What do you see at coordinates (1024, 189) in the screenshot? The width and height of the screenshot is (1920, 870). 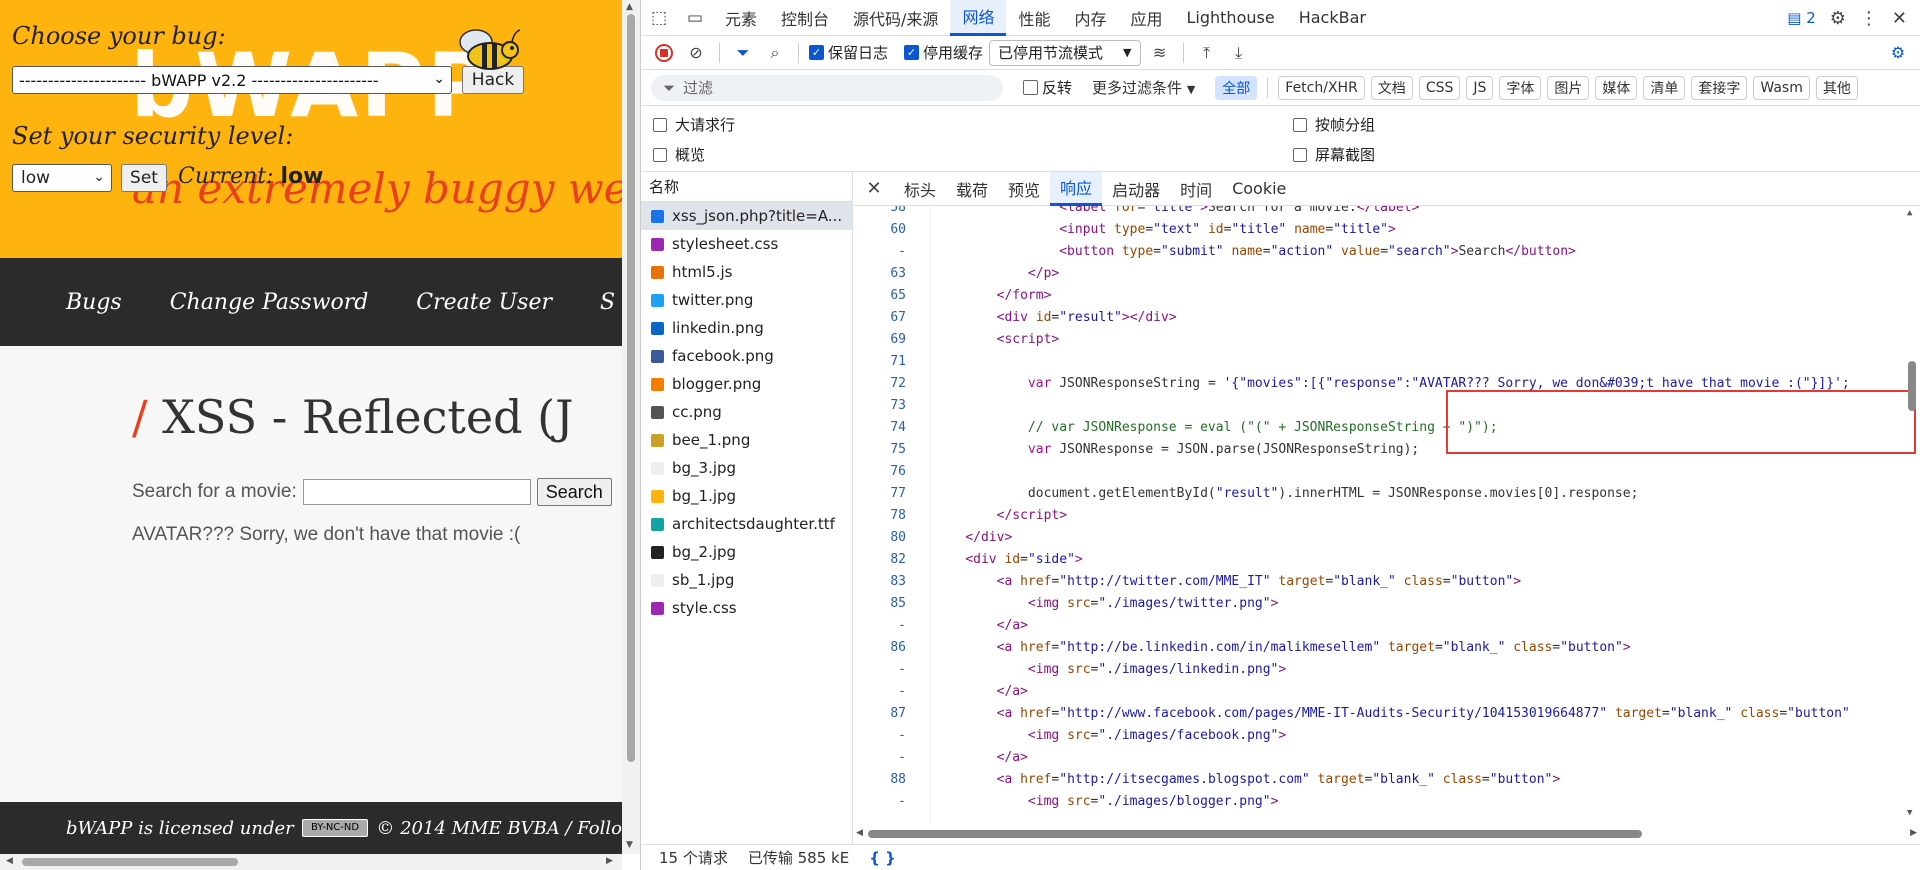 I see `tab-preview: 预览` at bounding box center [1024, 189].